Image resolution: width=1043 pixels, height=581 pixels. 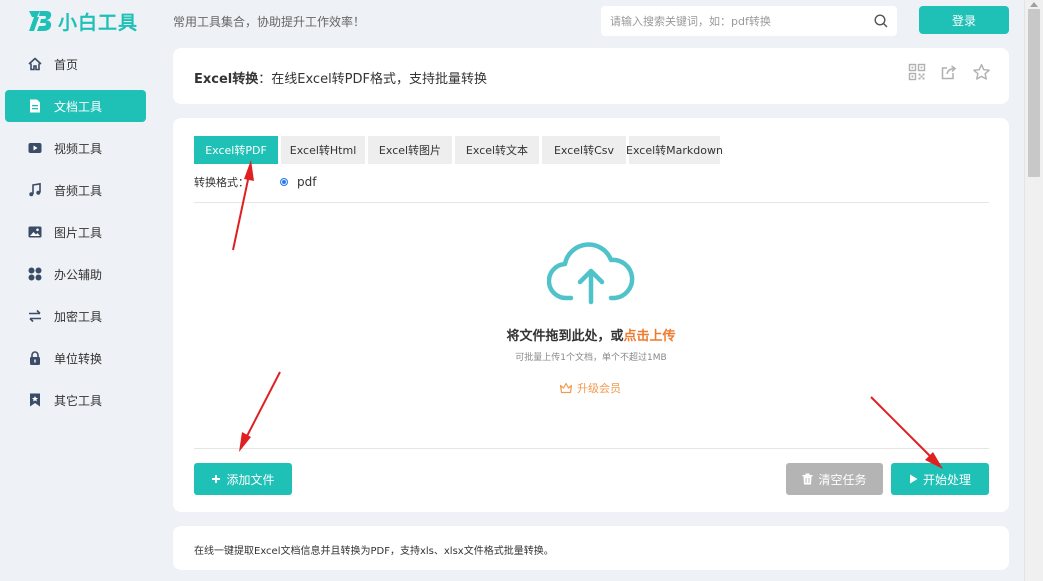 What do you see at coordinates (565, 336) in the screenshot?
I see `drop-zone-label: 将文件拖到此处，或` at bounding box center [565, 336].